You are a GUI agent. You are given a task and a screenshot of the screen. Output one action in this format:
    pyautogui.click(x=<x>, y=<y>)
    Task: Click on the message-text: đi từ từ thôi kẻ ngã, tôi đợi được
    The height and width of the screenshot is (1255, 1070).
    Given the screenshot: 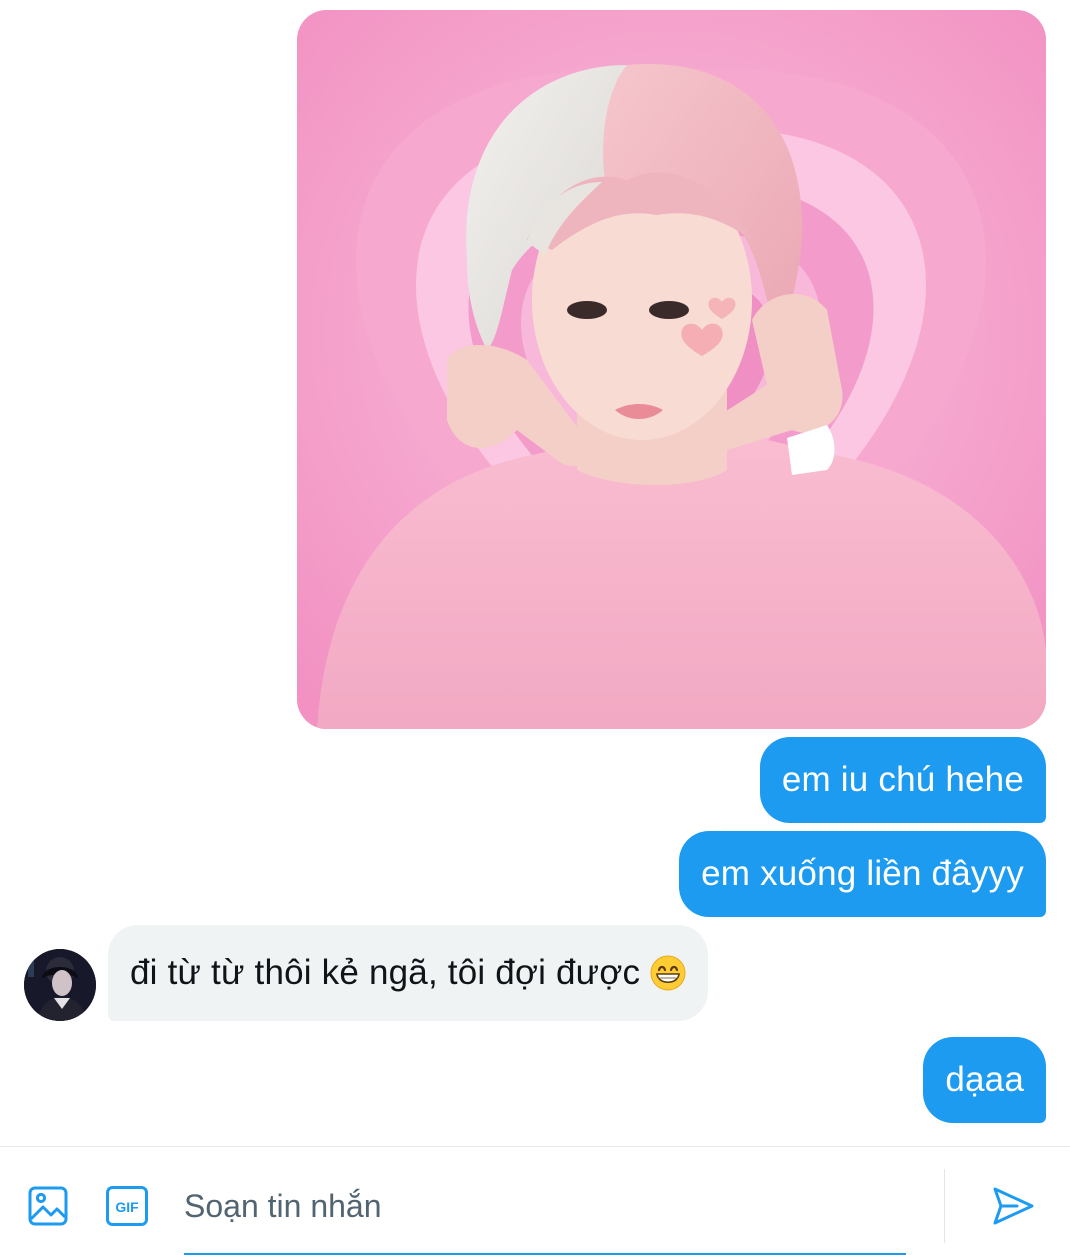 What is the action you would take?
    pyautogui.click(x=385, y=972)
    